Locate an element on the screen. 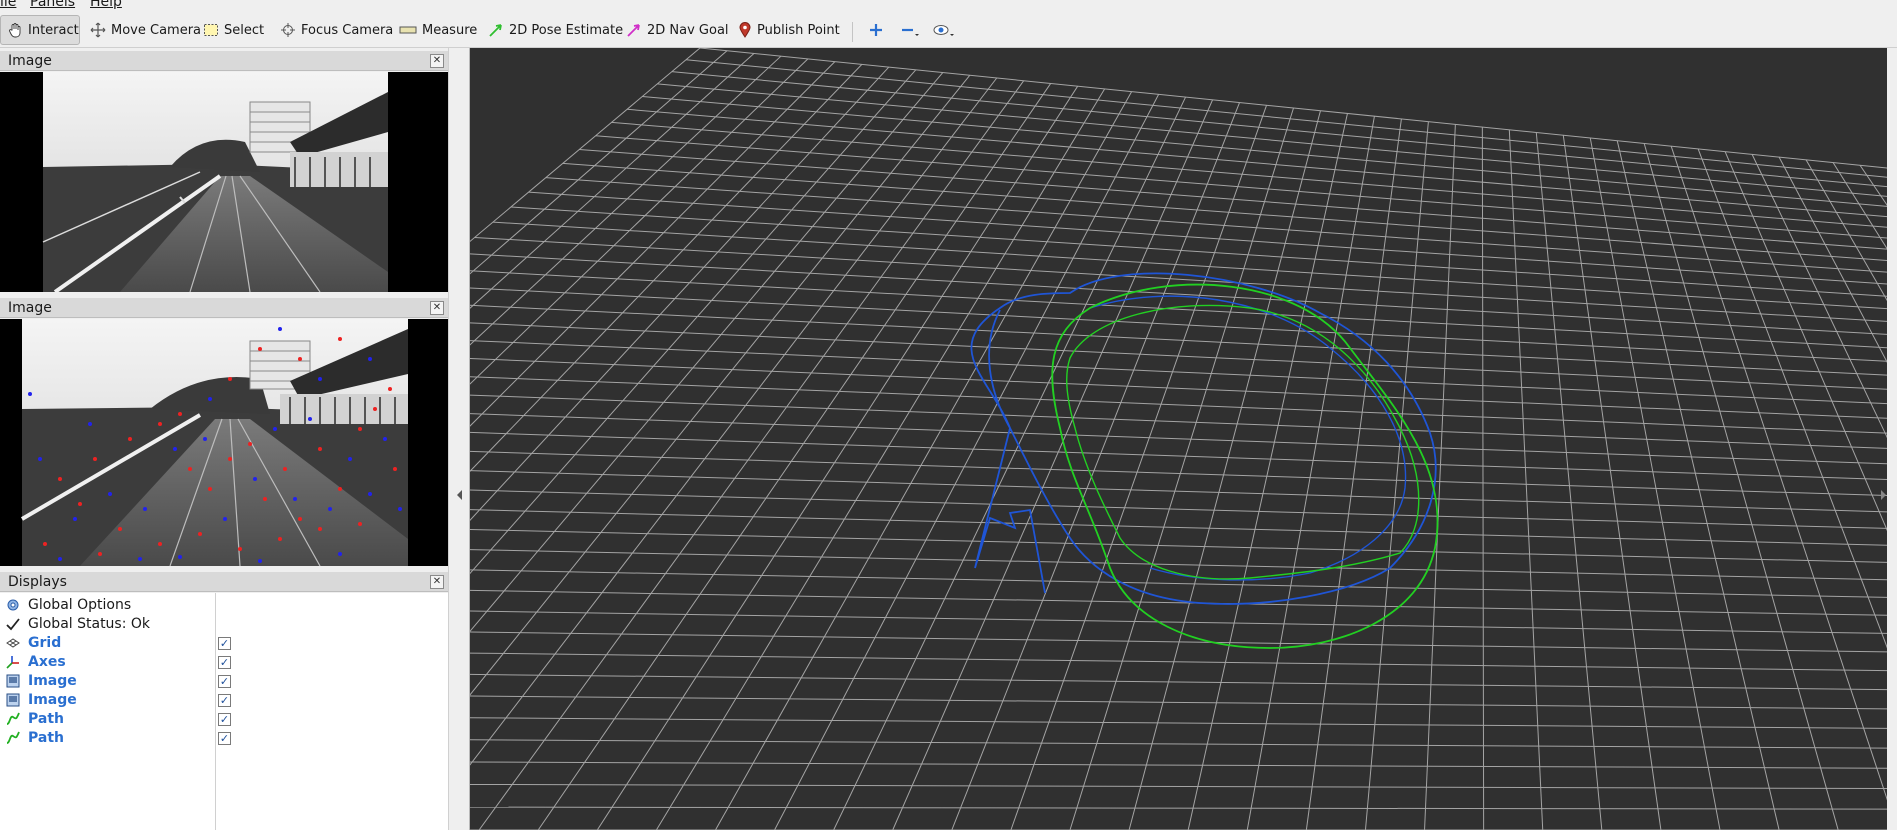  image-2-enabled-checkbox: ✓ is located at coordinates (224, 700).